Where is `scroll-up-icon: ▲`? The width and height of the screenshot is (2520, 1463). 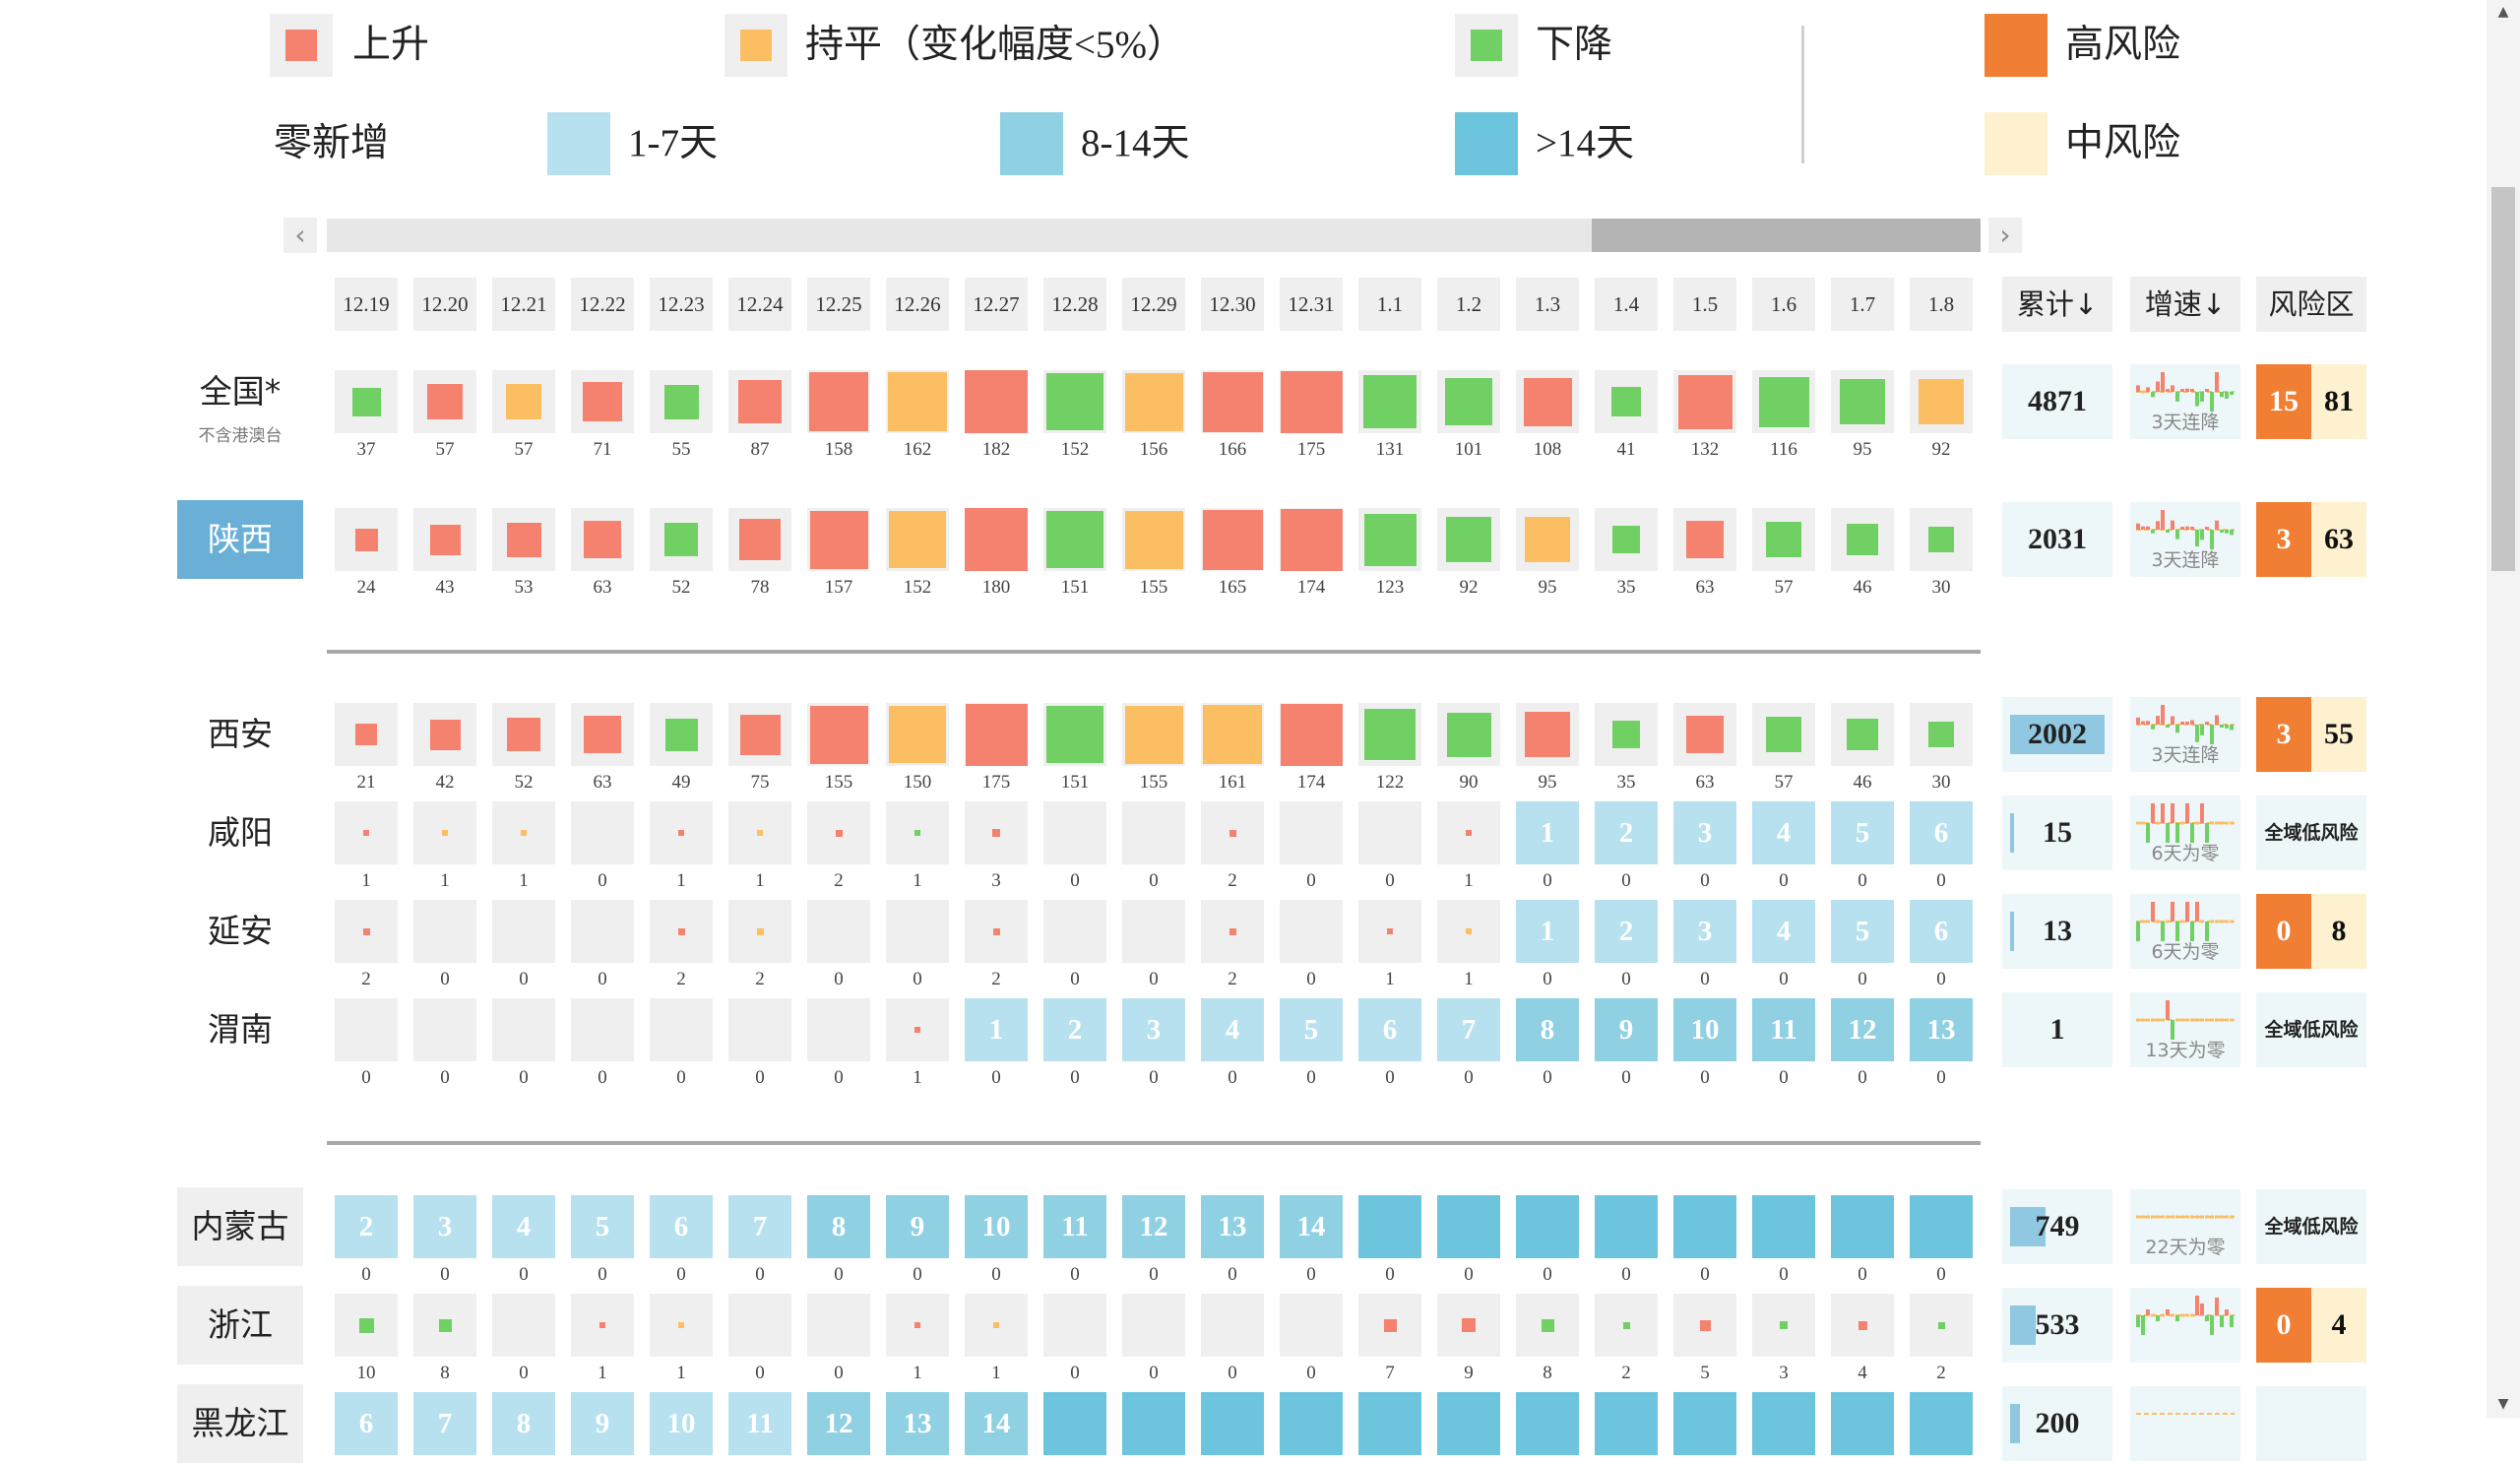
scroll-up-icon: ▲ is located at coordinates (2503, 12).